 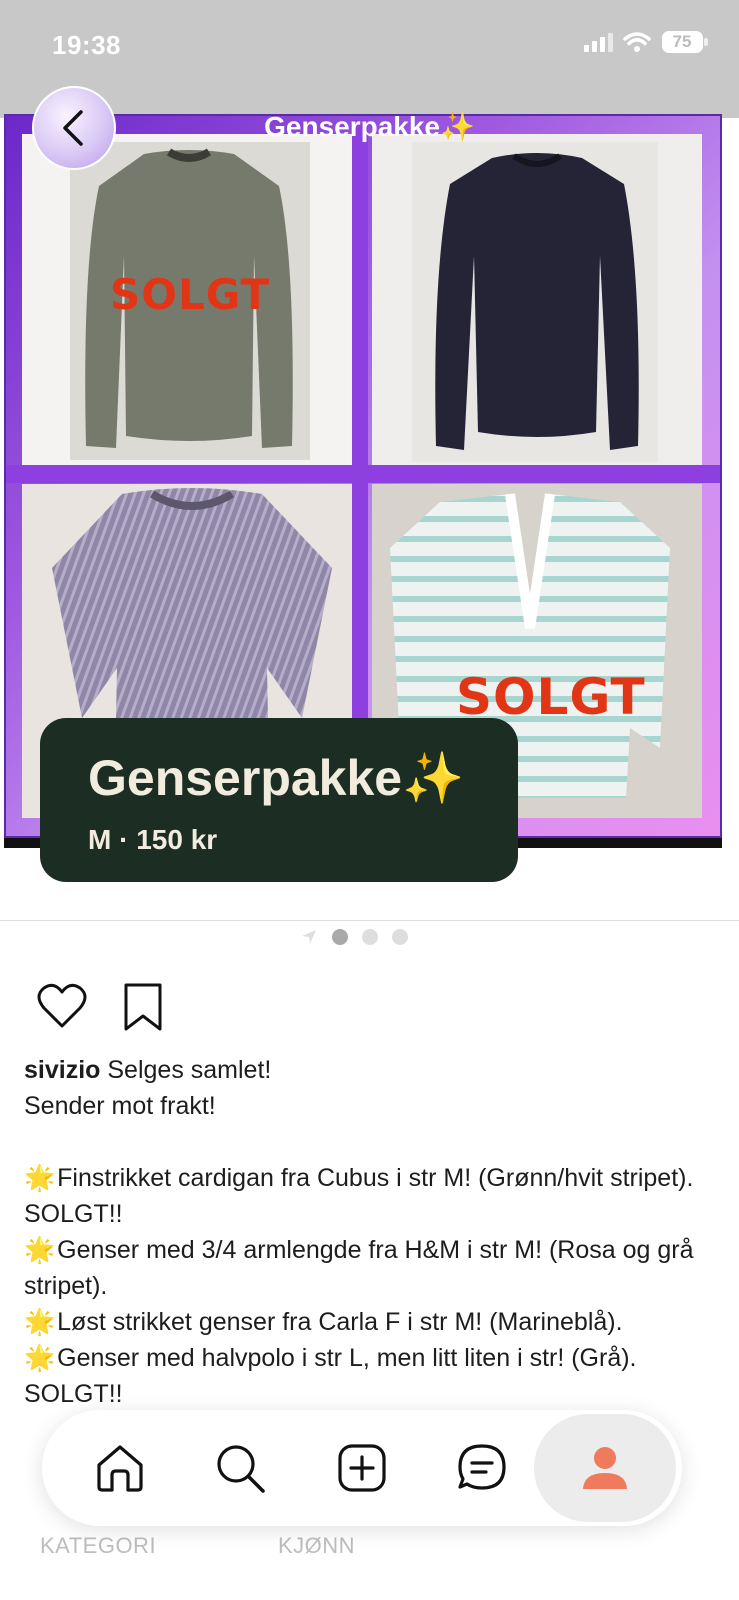 What do you see at coordinates (177, 839) in the screenshot?
I see `listing-price: 150 kr` at bounding box center [177, 839].